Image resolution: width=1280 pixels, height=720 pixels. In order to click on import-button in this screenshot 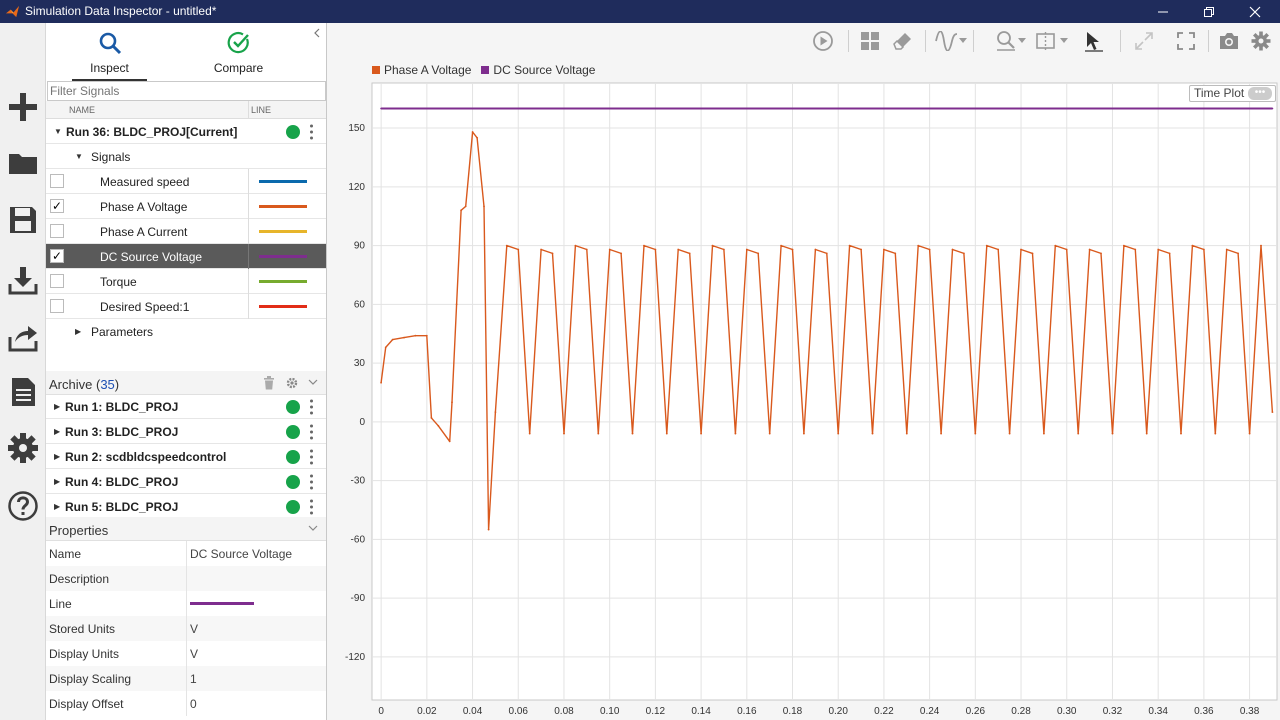, I will do `click(23, 280)`.